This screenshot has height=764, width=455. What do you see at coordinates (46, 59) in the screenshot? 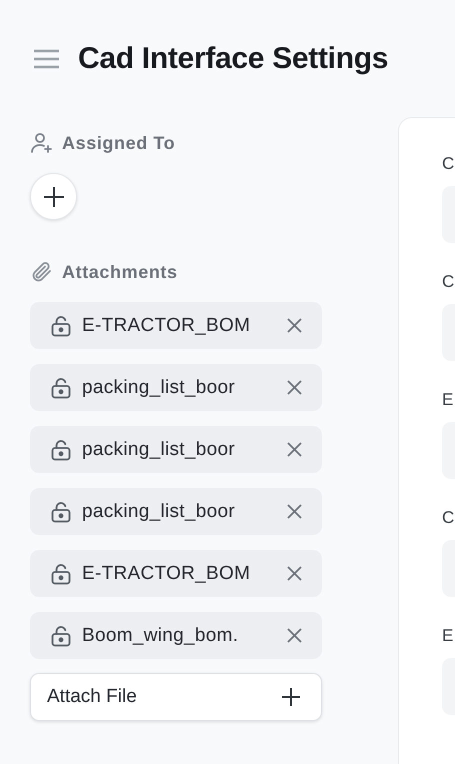
I see `menu-icon` at bounding box center [46, 59].